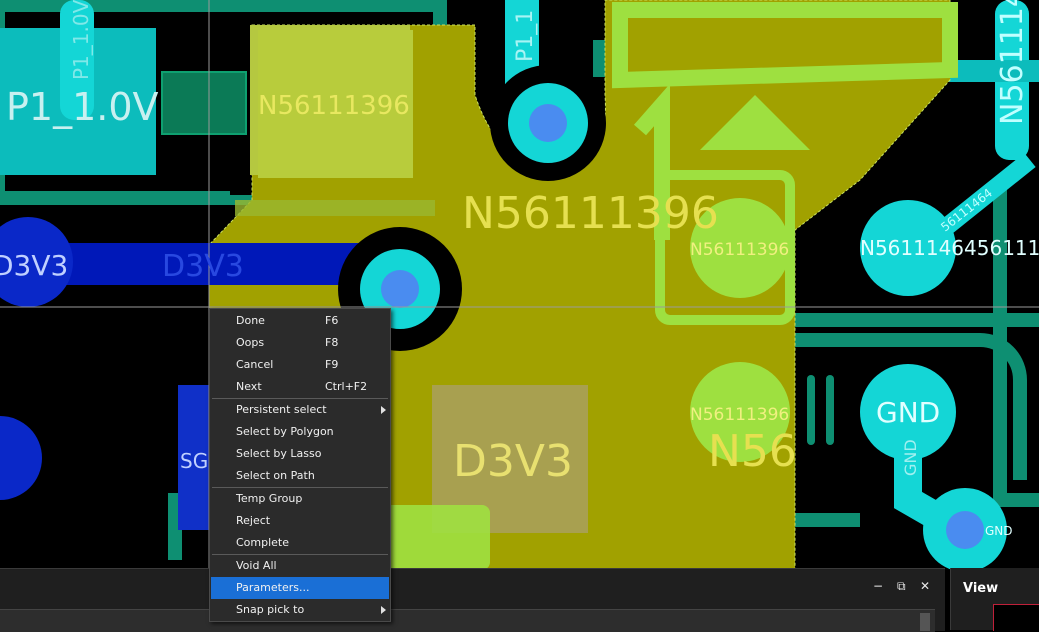  I want to click on restore-icon: ⧉, so click(901, 586).